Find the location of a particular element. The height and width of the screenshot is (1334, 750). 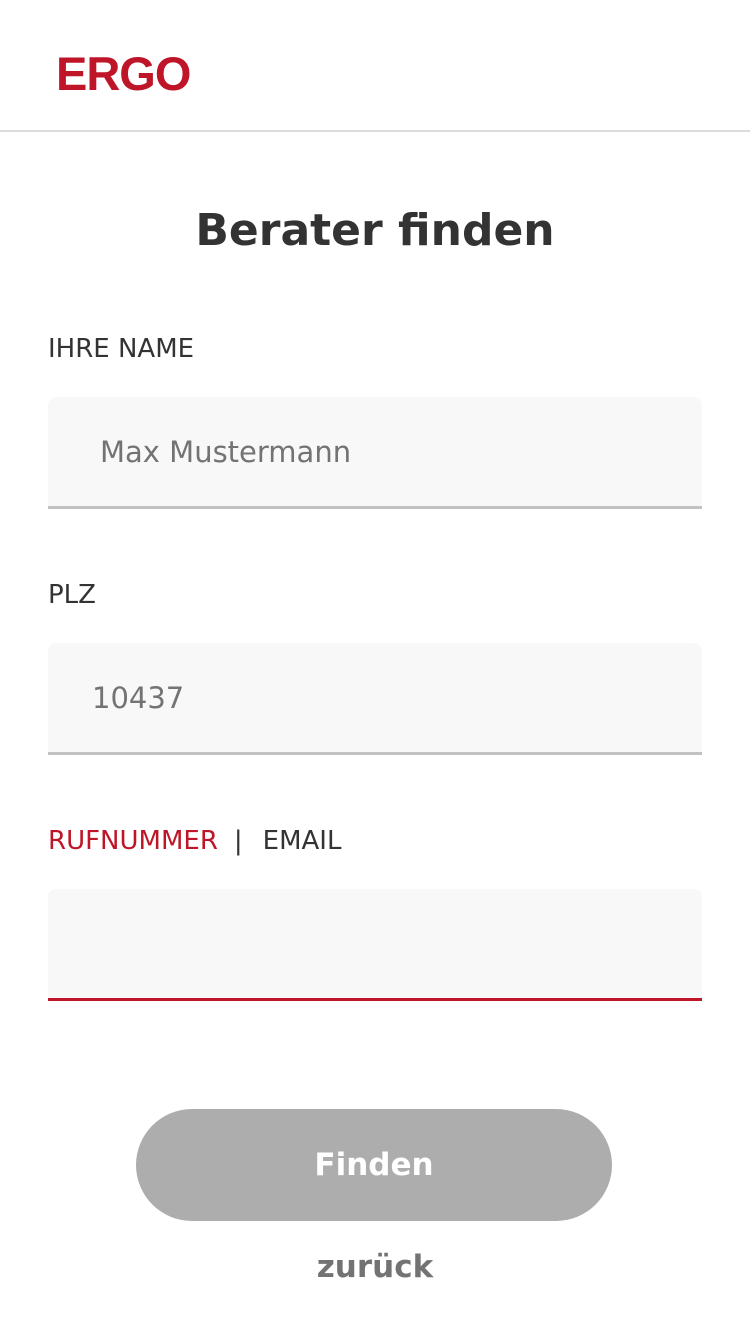

name-field is located at coordinates (375, 453).